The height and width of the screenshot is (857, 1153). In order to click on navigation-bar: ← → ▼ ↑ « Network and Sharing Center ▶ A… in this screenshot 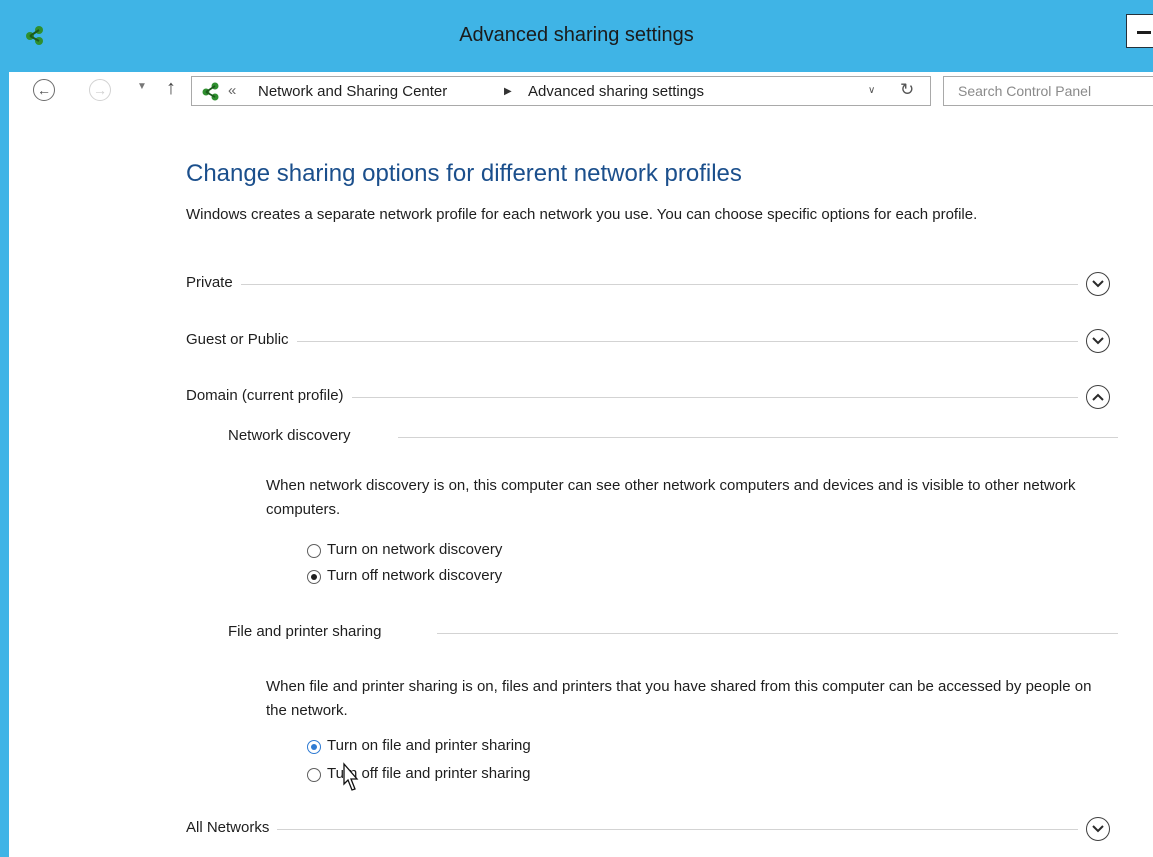, I will do `click(581, 91)`.